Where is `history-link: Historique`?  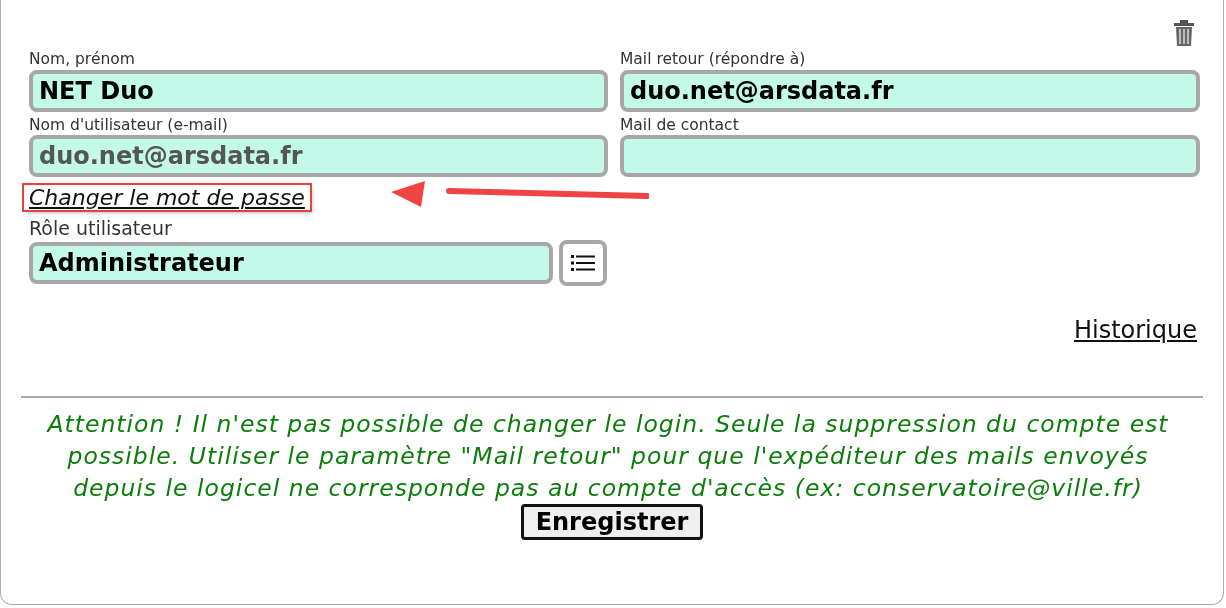
history-link: Historique is located at coordinates (1135, 330).